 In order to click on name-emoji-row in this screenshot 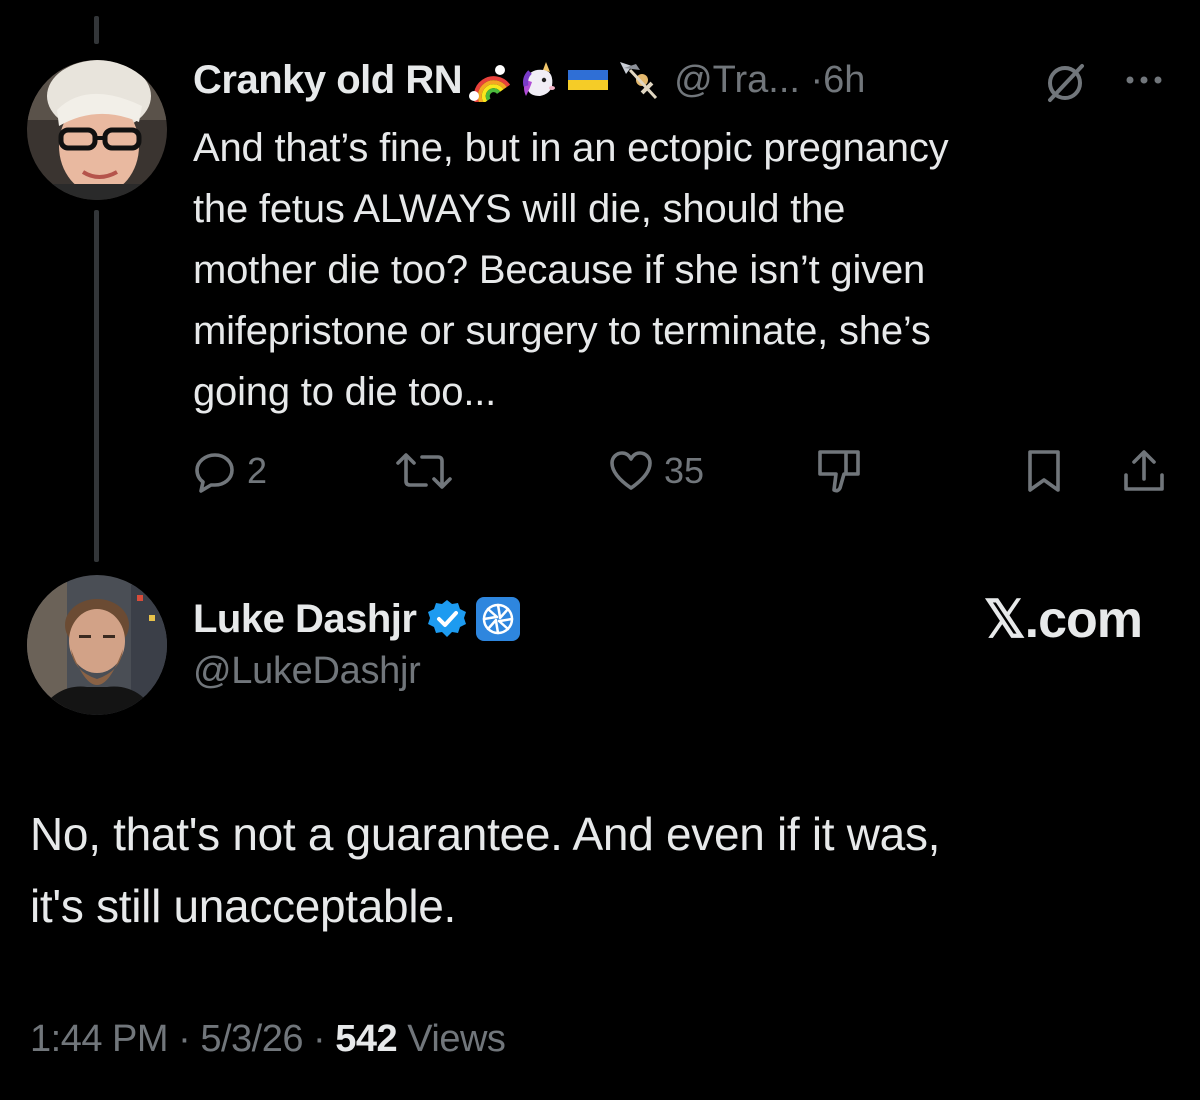, I will do `click(563, 80)`.